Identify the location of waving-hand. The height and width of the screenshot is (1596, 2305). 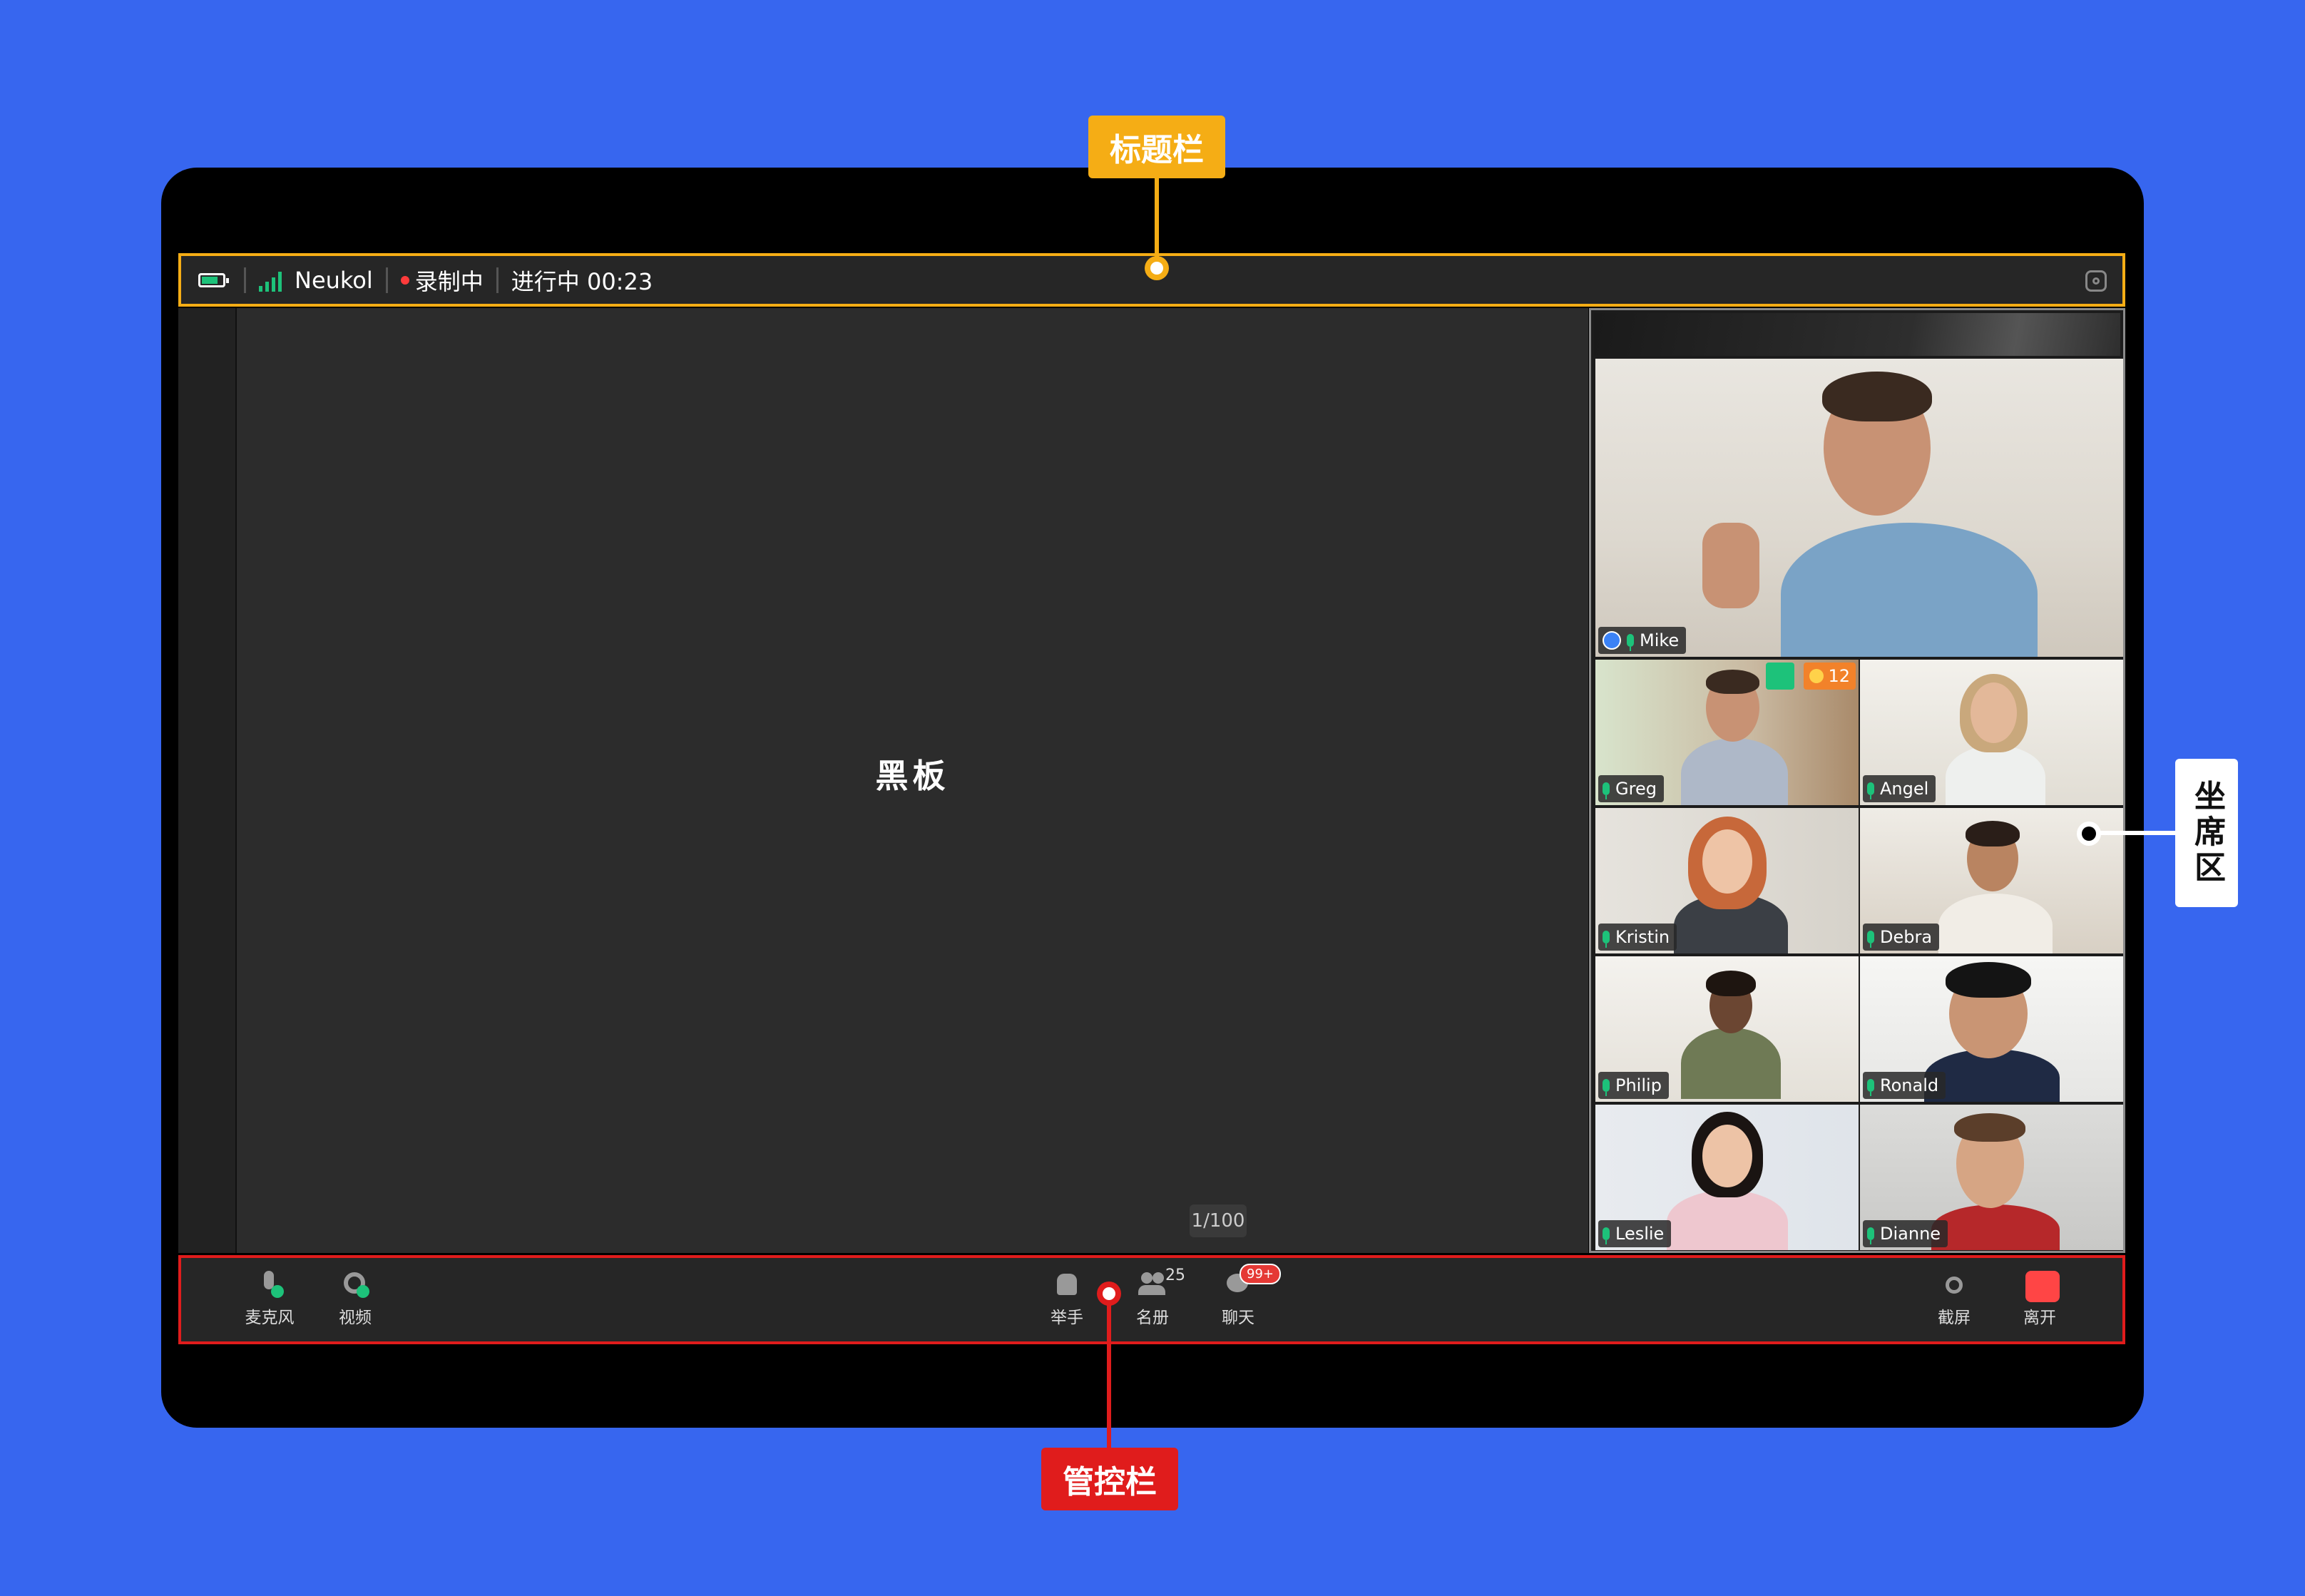
(1731, 565).